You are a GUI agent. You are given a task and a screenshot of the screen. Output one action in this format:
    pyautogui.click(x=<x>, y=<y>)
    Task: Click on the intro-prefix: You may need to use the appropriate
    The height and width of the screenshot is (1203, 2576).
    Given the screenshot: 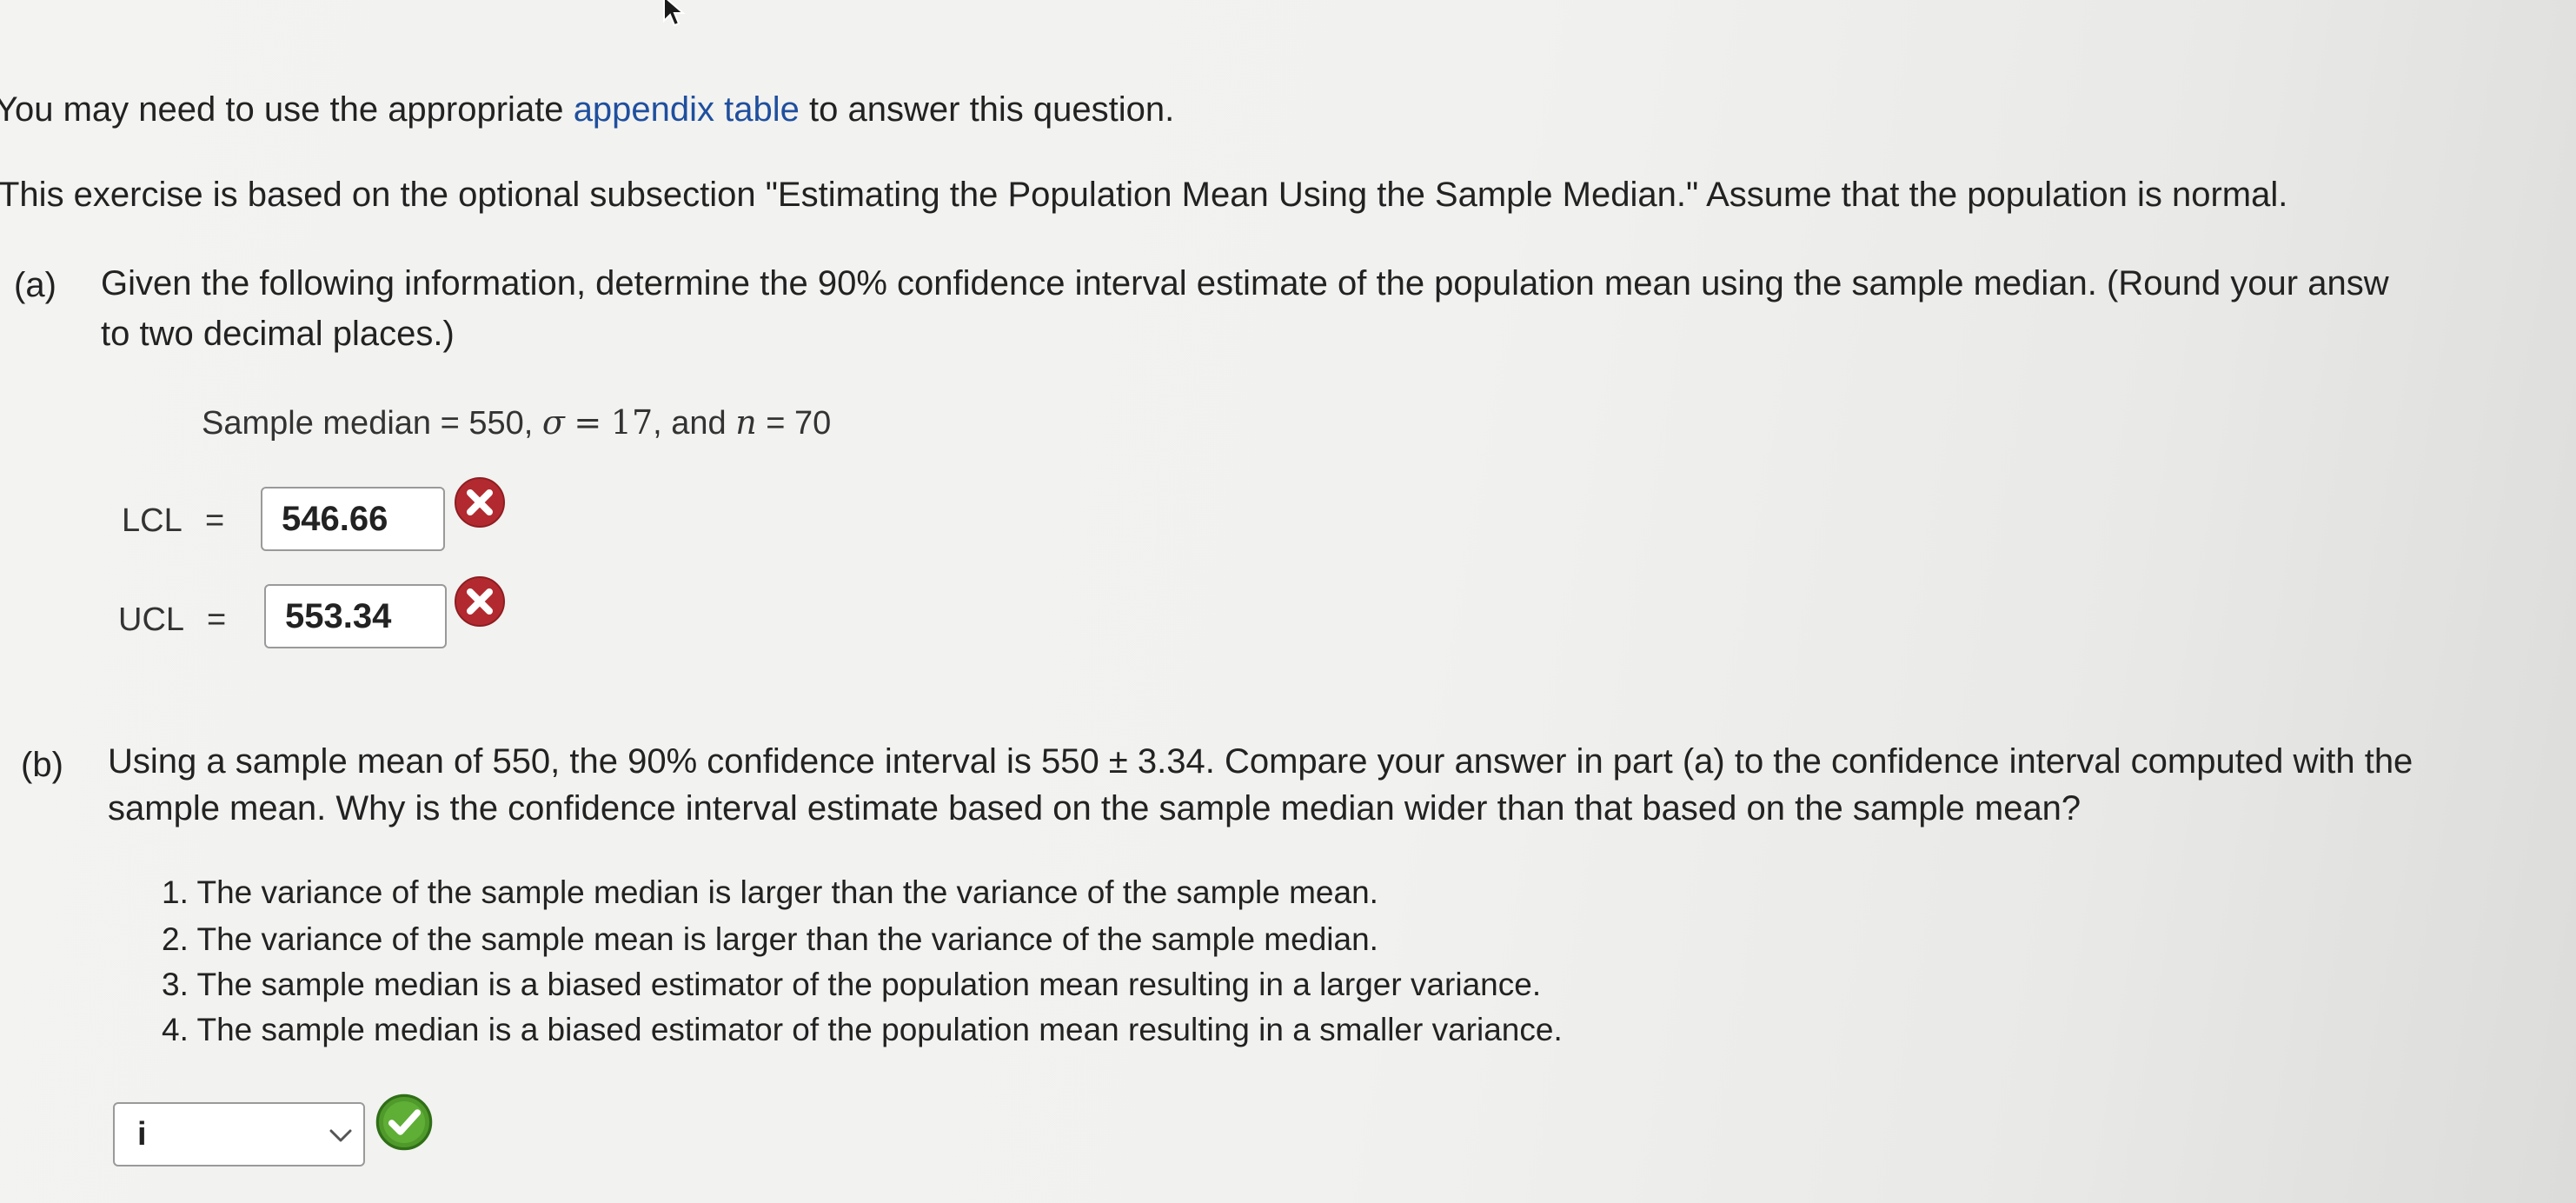 What is the action you would take?
    pyautogui.click(x=282, y=109)
    